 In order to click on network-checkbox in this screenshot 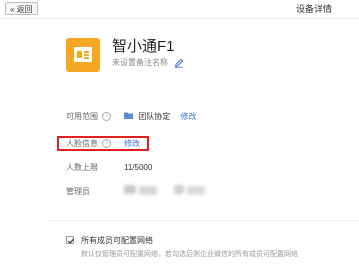, I will do `click(70, 240)`.